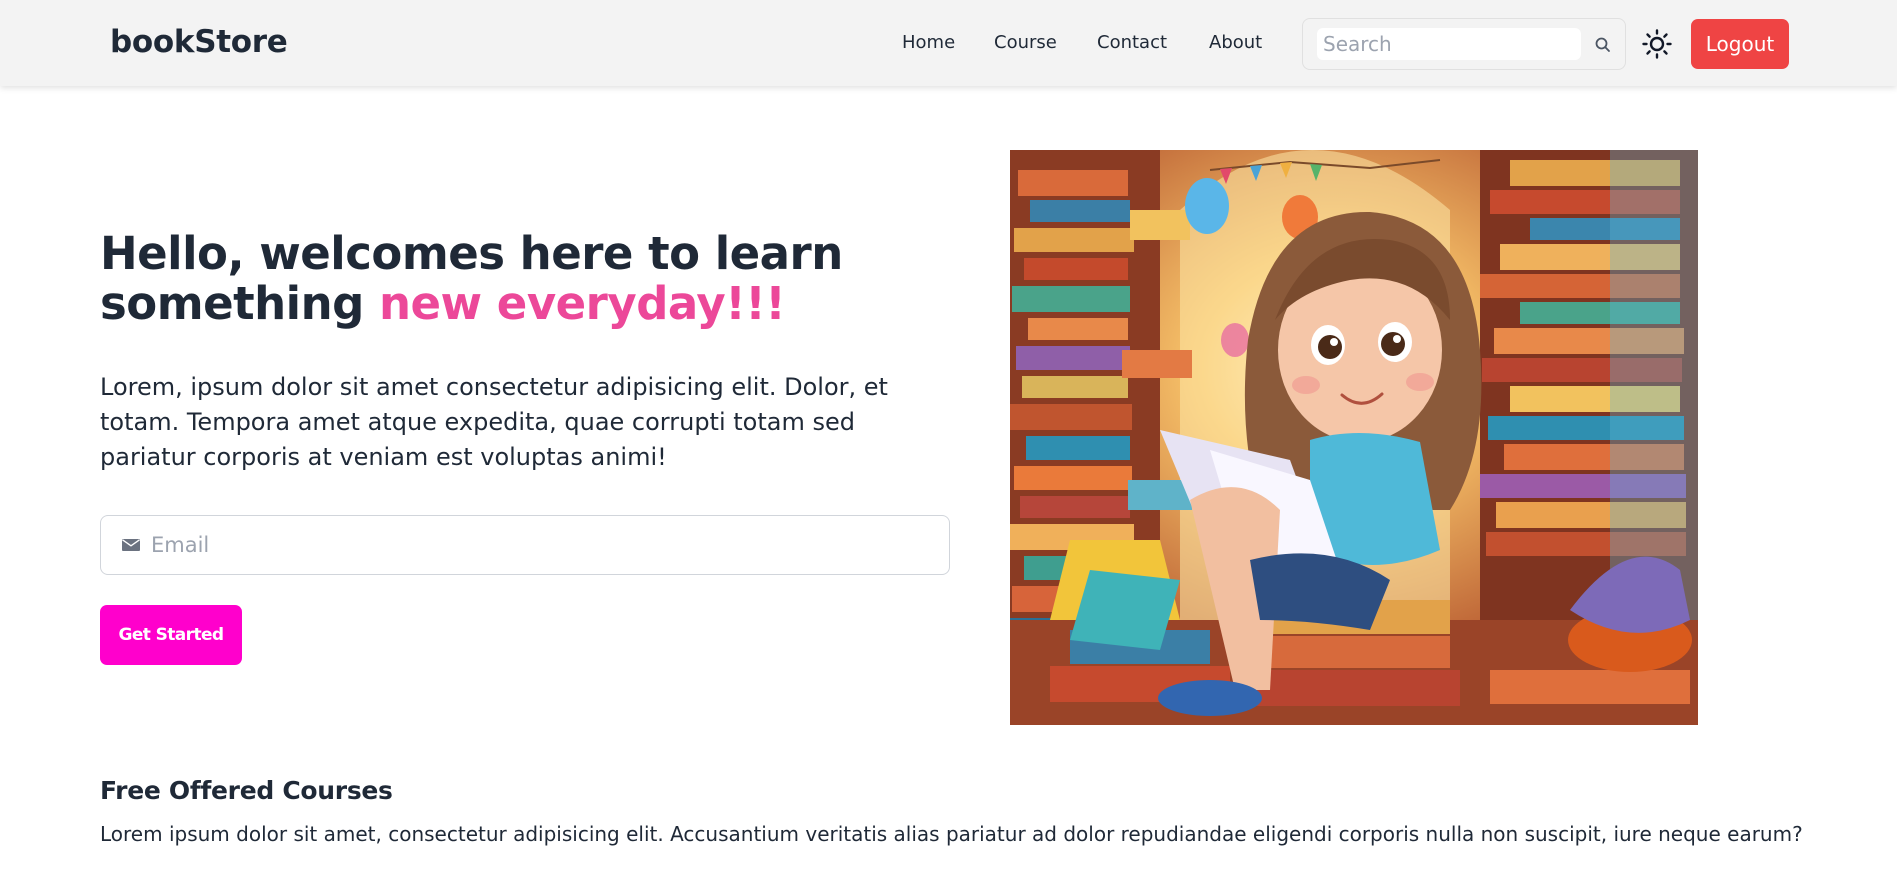 This screenshot has width=1897, height=869. Describe the element at coordinates (1603, 45) in the screenshot. I see `search-icon` at that location.